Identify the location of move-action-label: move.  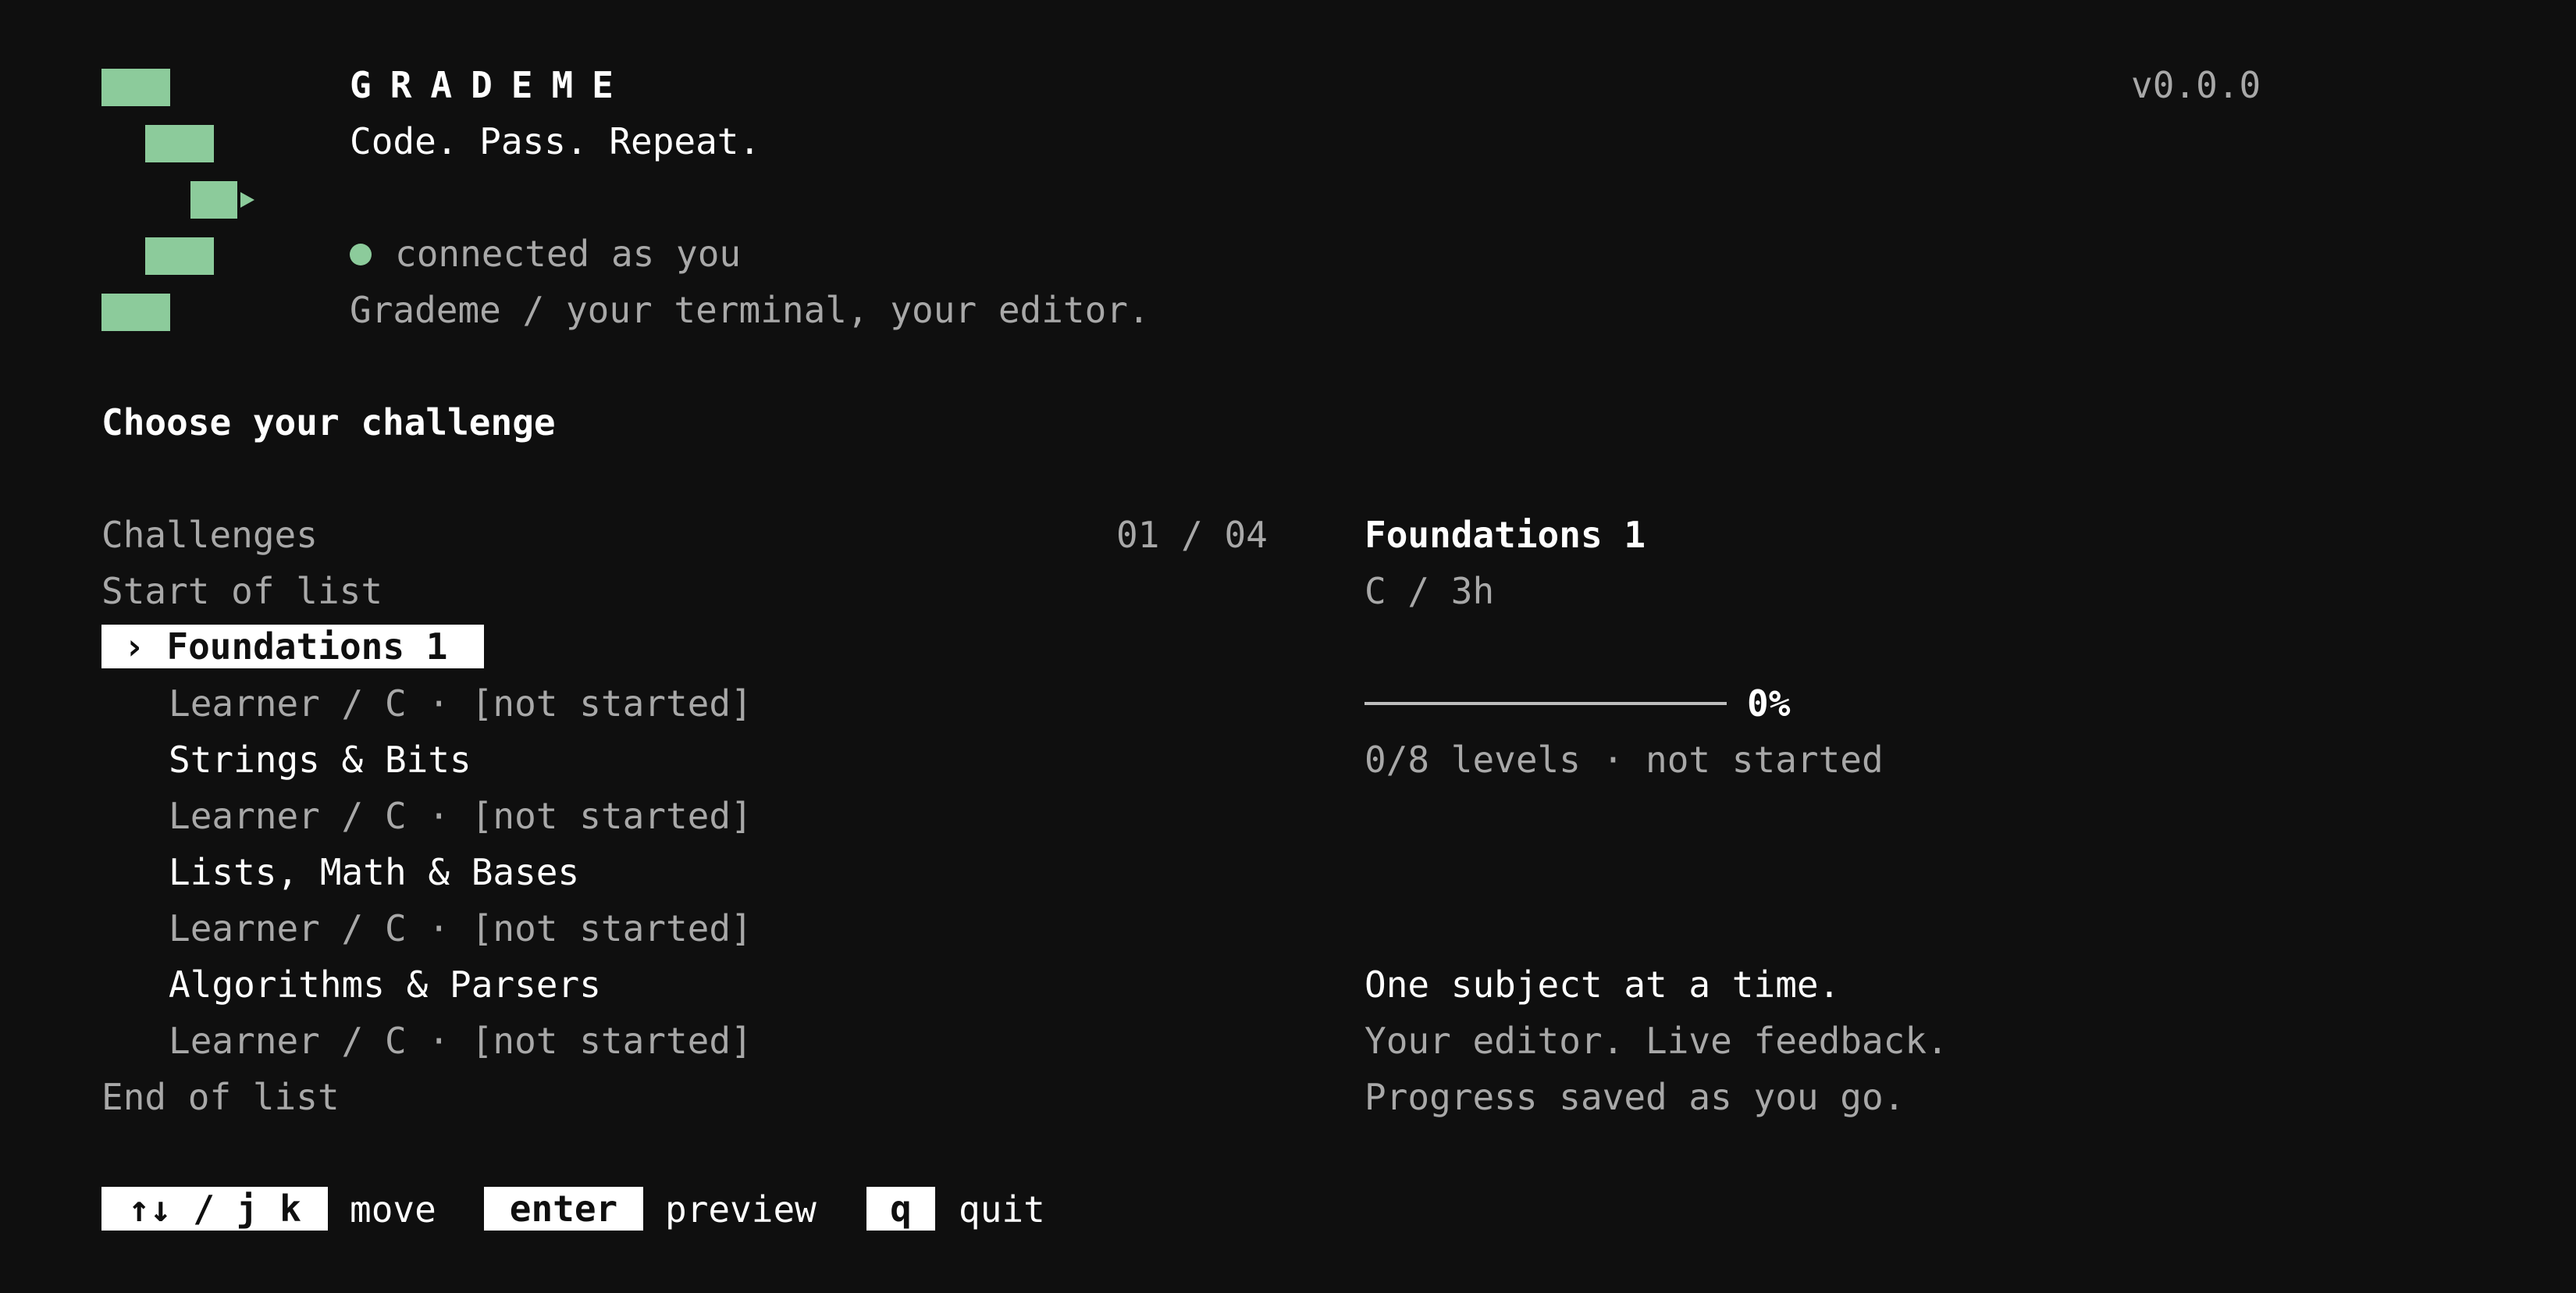
(393, 1210).